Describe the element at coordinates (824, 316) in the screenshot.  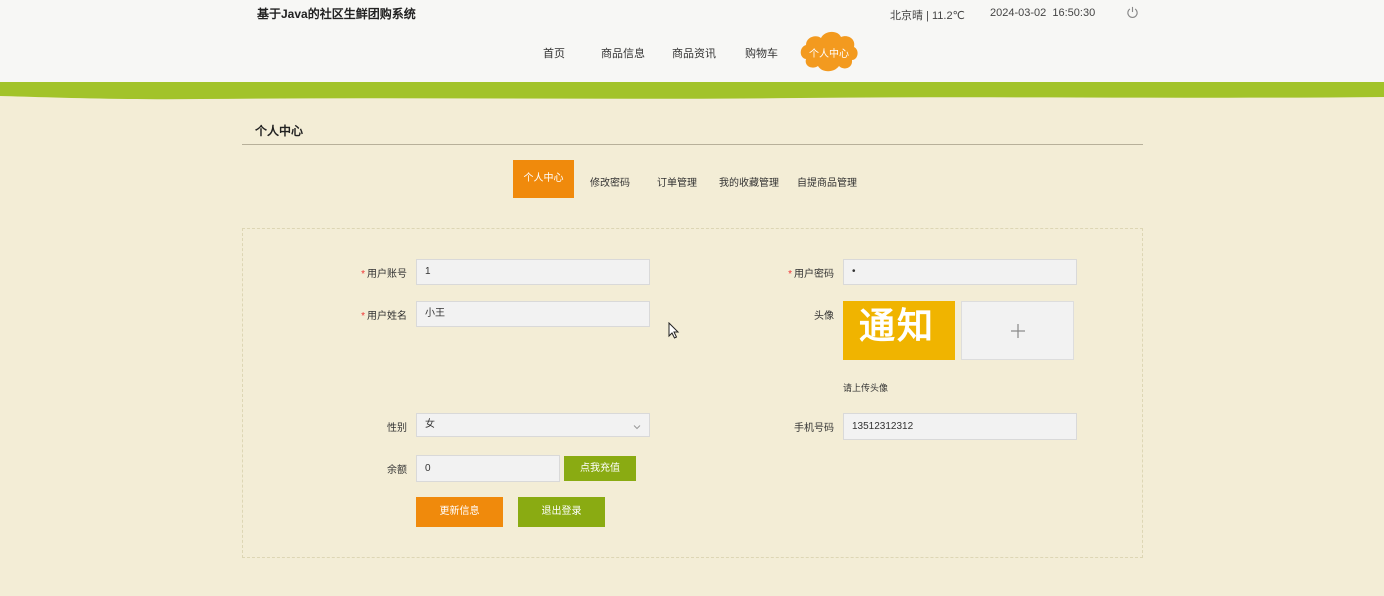
I see `avatar-label: 头像` at that location.